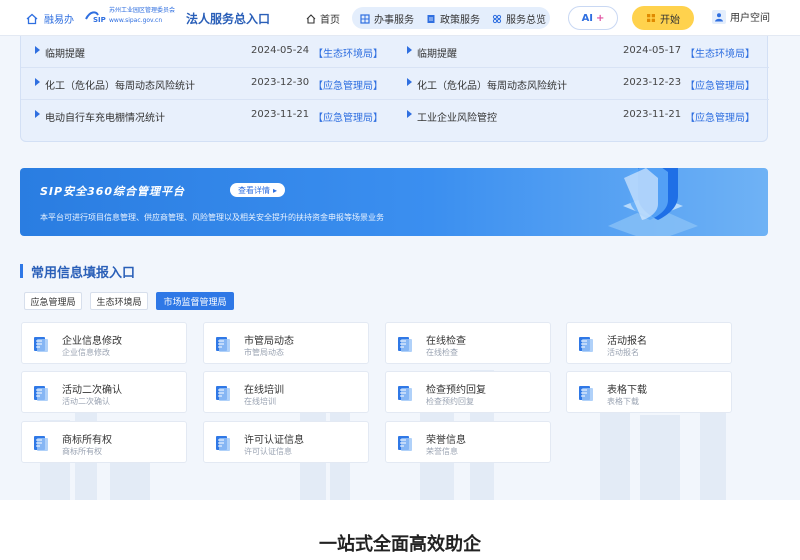 The width and height of the screenshot is (800, 560). I want to click on card-title: 许可认证信息, so click(274, 440).